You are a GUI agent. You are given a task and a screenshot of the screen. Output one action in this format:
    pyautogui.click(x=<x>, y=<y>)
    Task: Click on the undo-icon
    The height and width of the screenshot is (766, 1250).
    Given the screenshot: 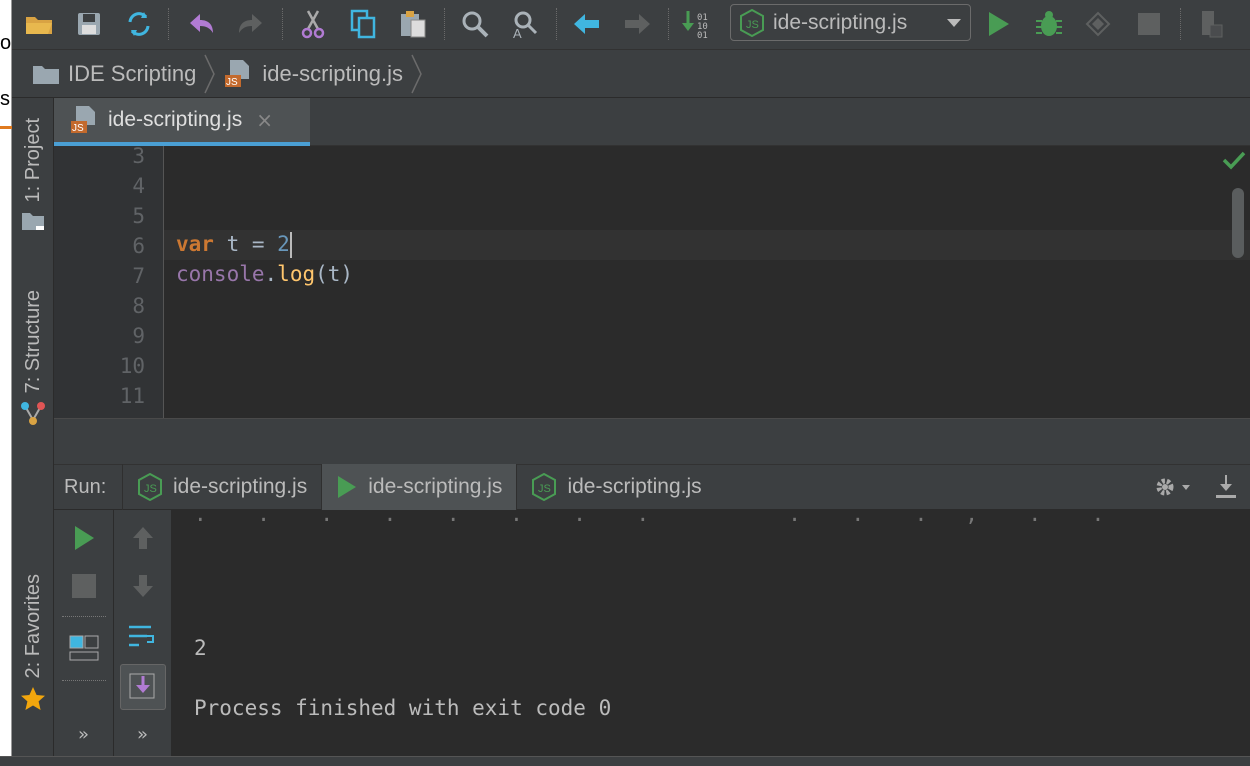 What is the action you would take?
    pyautogui.click(x=201, y=24)
    